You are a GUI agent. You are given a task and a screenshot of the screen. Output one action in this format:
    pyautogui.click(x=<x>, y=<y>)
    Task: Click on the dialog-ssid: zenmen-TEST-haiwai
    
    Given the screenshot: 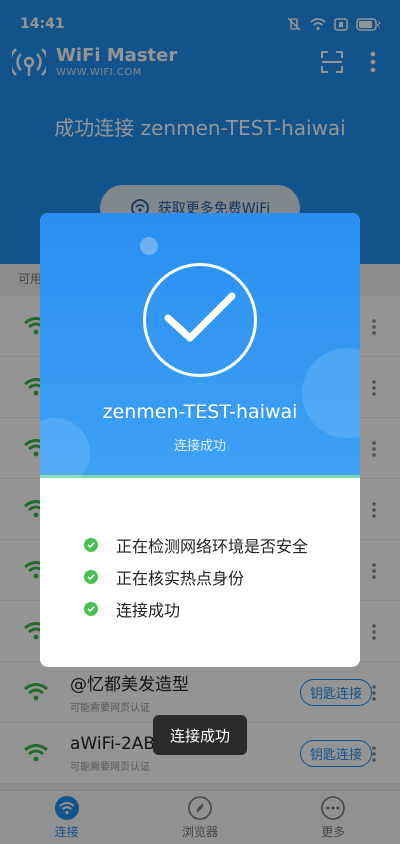 What is the action you would take?
    pyautogui.click(x=200, y=412)
    